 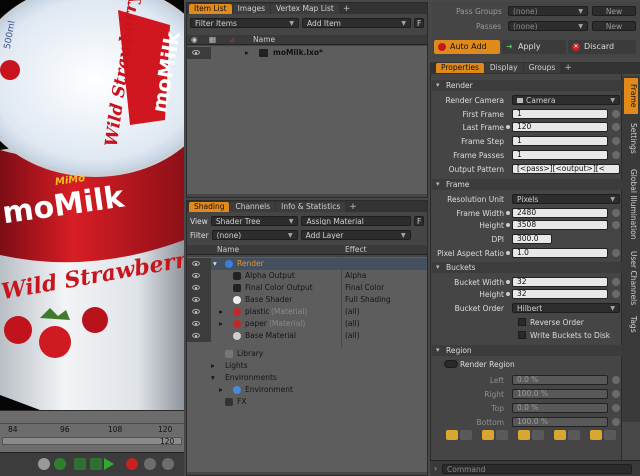 I want to click on tab-shading: Shading, so click(x=209, y=206).